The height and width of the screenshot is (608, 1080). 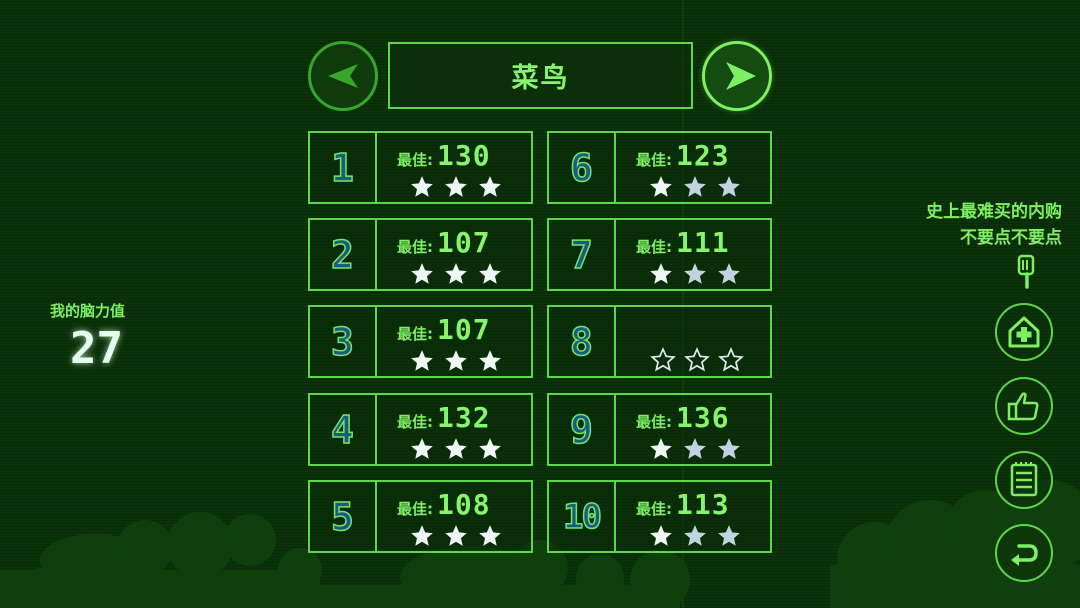 I want to click on best-score: 111, so click(x=703, y=242).